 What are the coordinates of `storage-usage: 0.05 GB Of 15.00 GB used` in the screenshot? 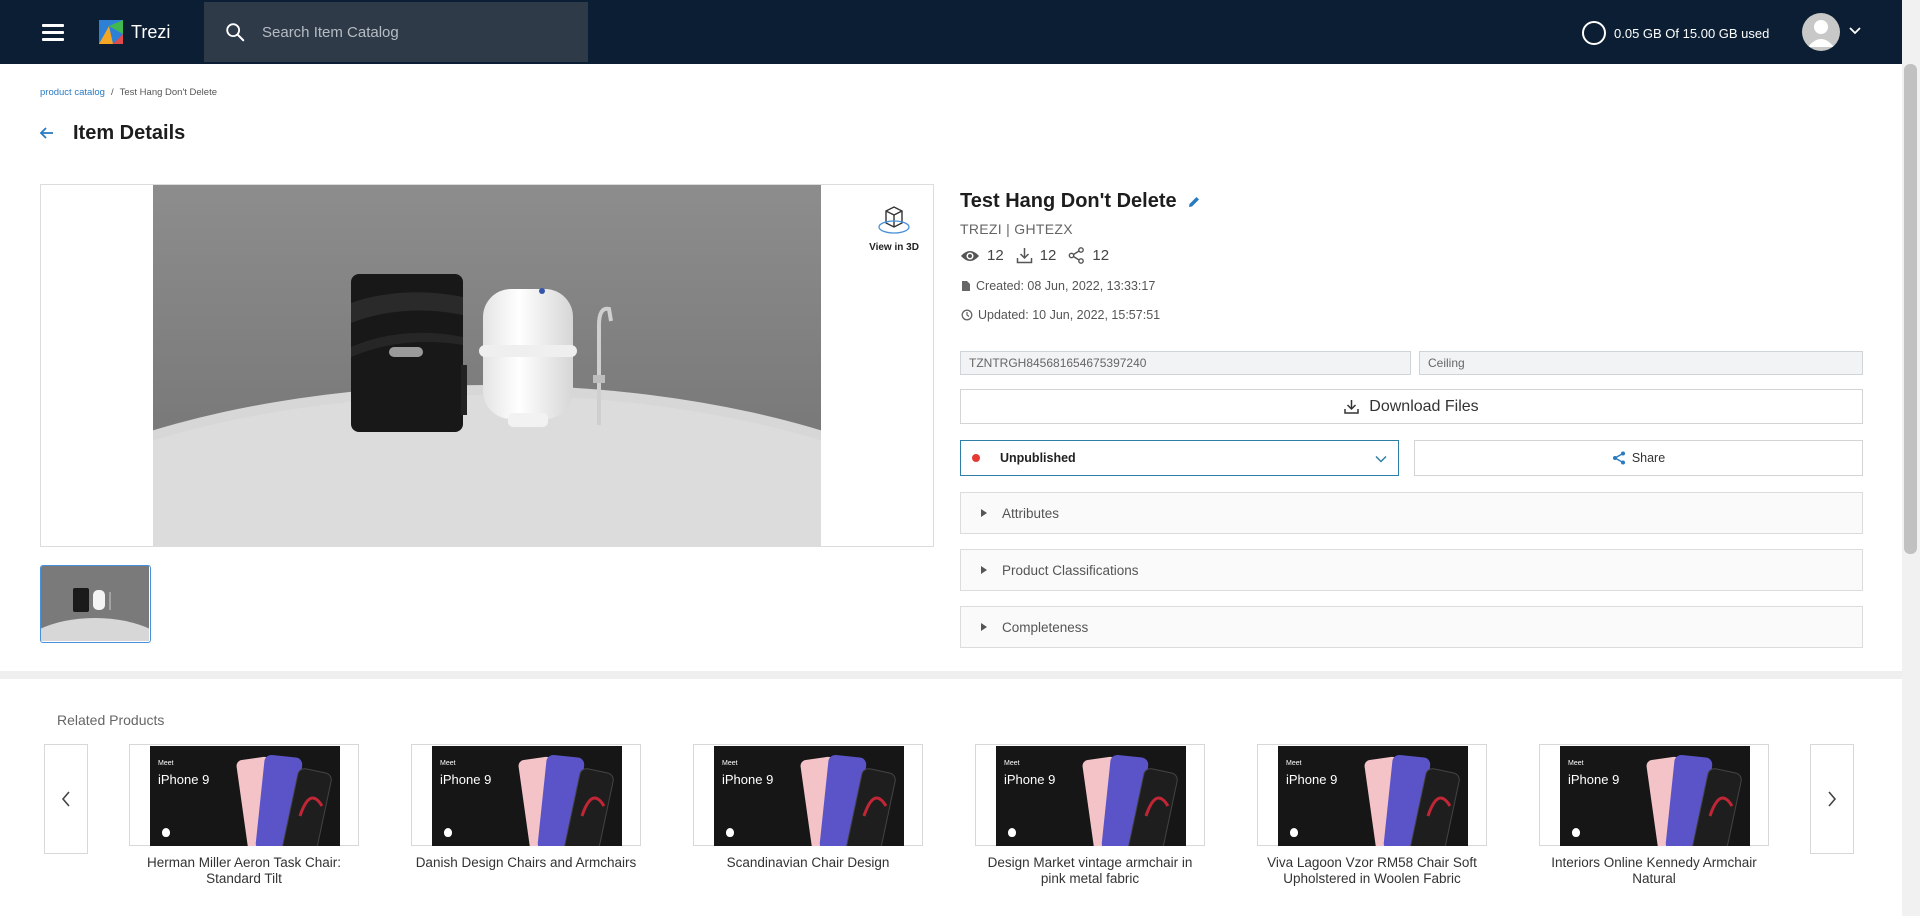 It's located at (1675, 33).